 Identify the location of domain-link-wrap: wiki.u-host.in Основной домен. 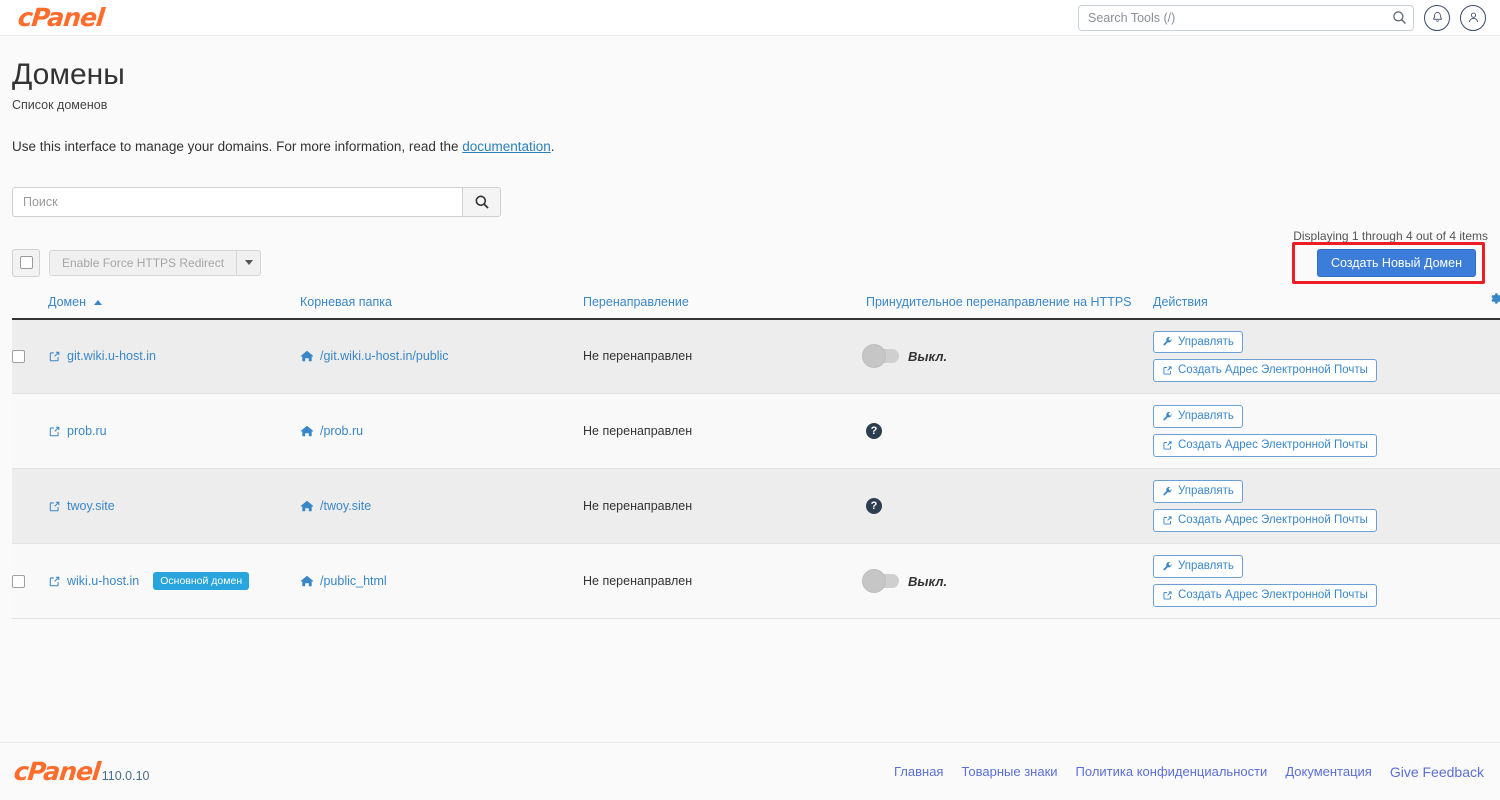
(174, 581).